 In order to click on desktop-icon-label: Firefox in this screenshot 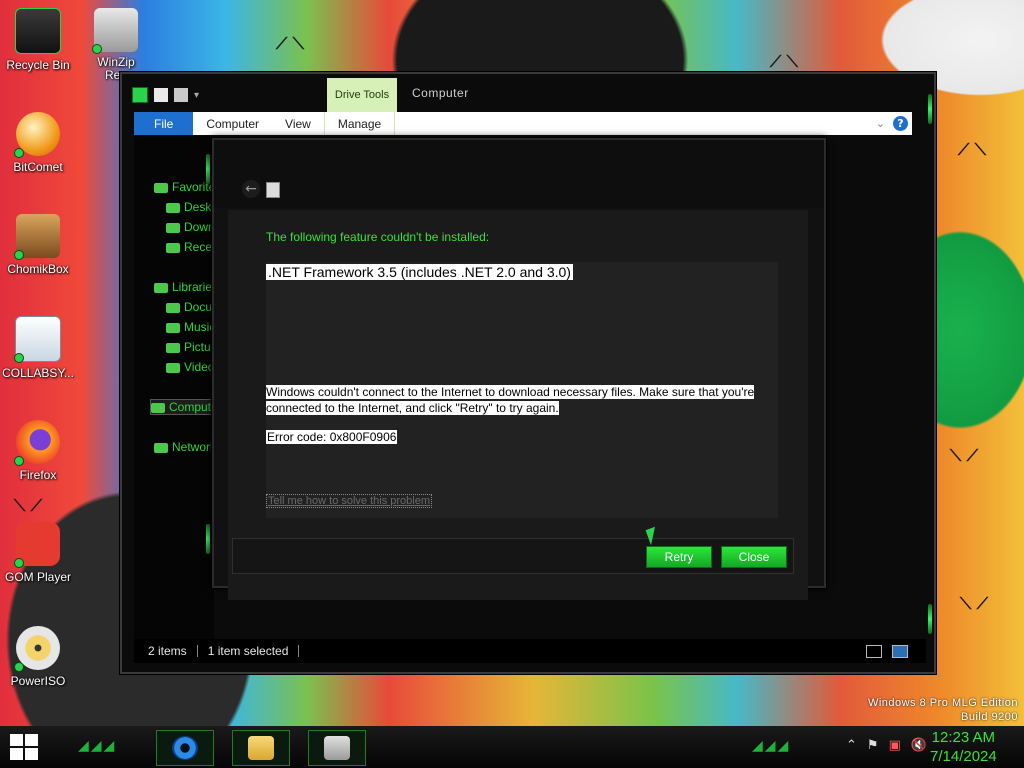, I will do `click(38, 475)`.